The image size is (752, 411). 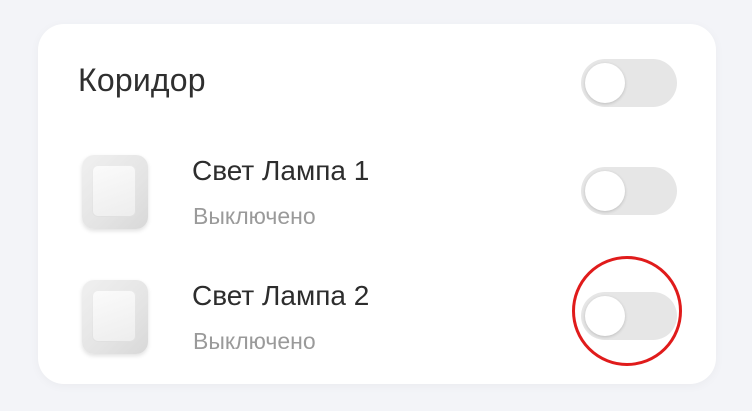 What do you see at coordinates (281, 295) in the screenshot?
I see `device-name: Свет Лампа 2` at bounding box center [281, 295].